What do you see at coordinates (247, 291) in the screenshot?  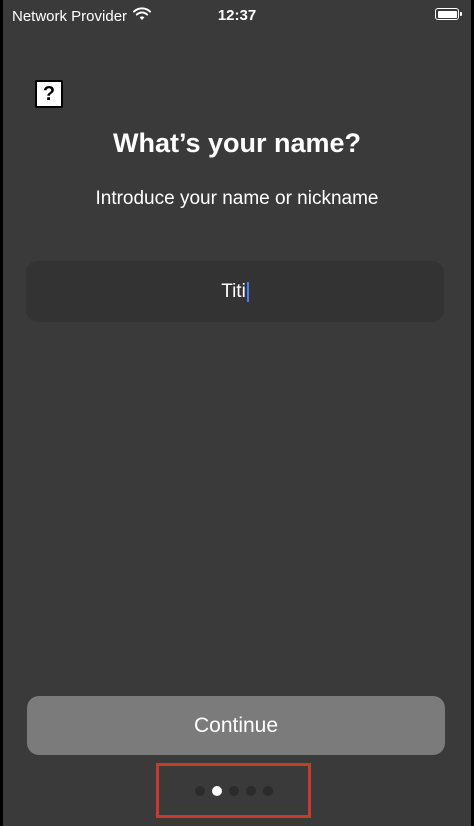 I see `text-caret` at bounding box center [247, 291].